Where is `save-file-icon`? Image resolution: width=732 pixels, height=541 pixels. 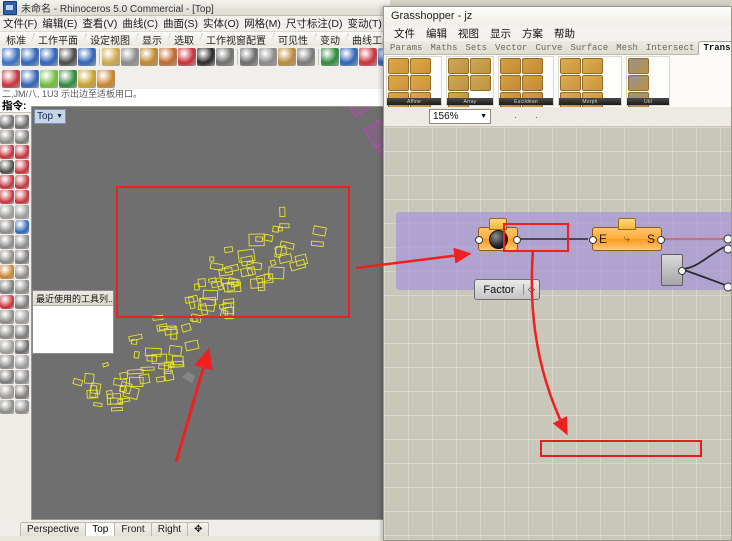
save-file-icon is located at coordinates (414, 116).